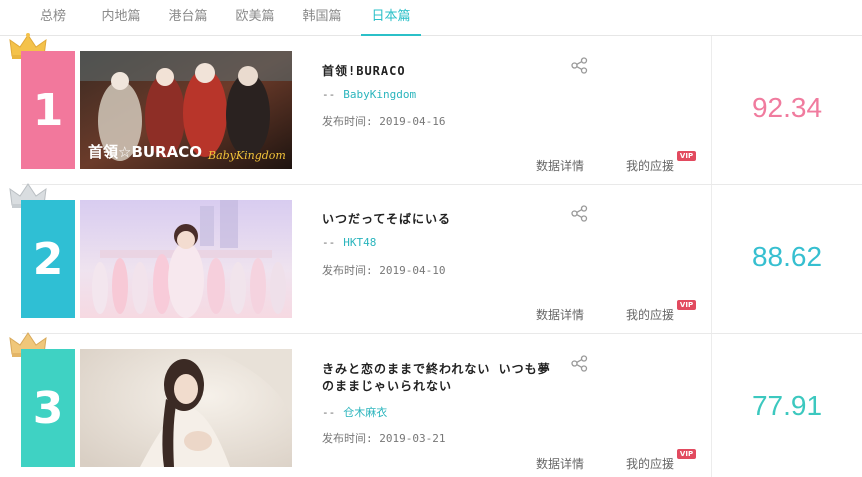 The image size is (862, 477). I want to click on artist-line: -- 仓木麻衣, so click(354, 412).